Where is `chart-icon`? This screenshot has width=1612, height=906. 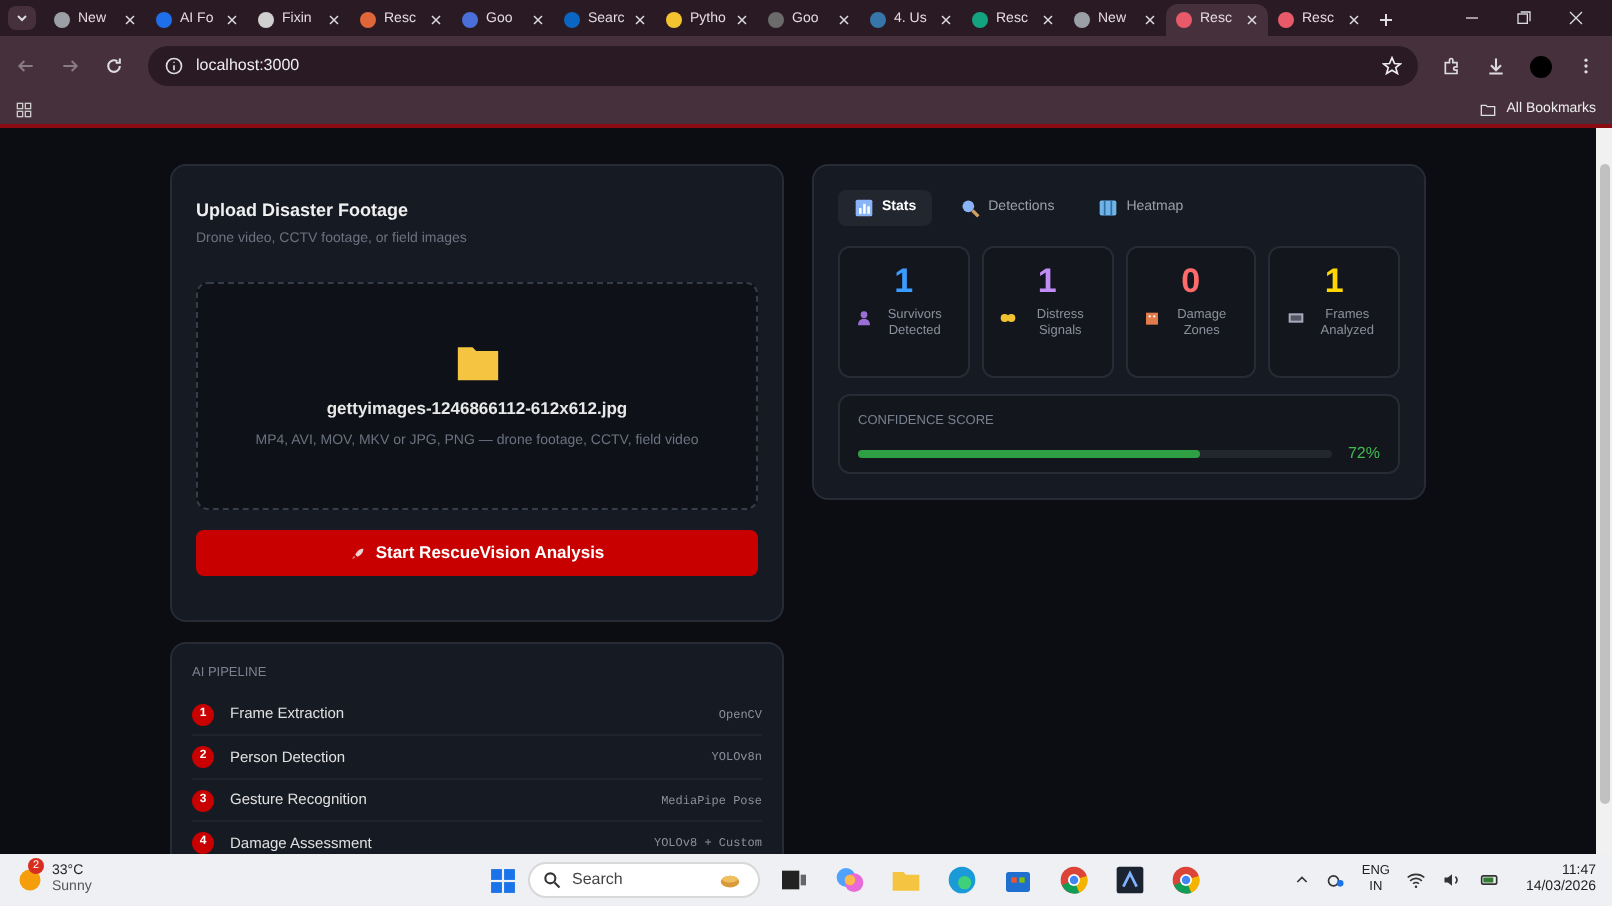
chart-icon is located at coordinates (864, 208).